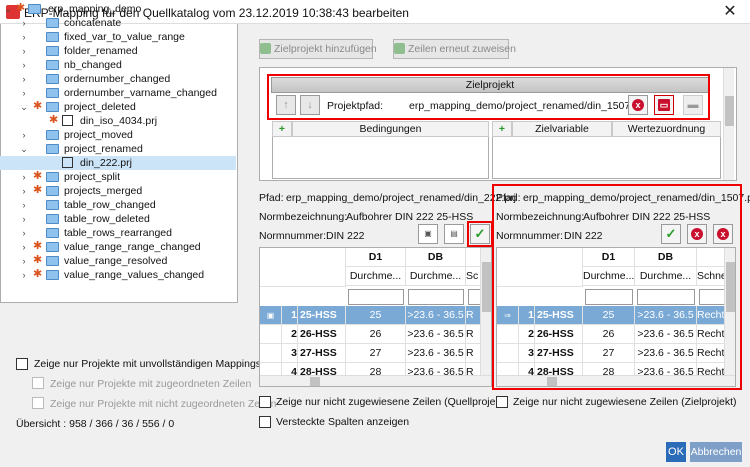 This screenshot has height=467, width=750. I want to click on value-mapping-header: Wertezuordnung, so click(666, 129).